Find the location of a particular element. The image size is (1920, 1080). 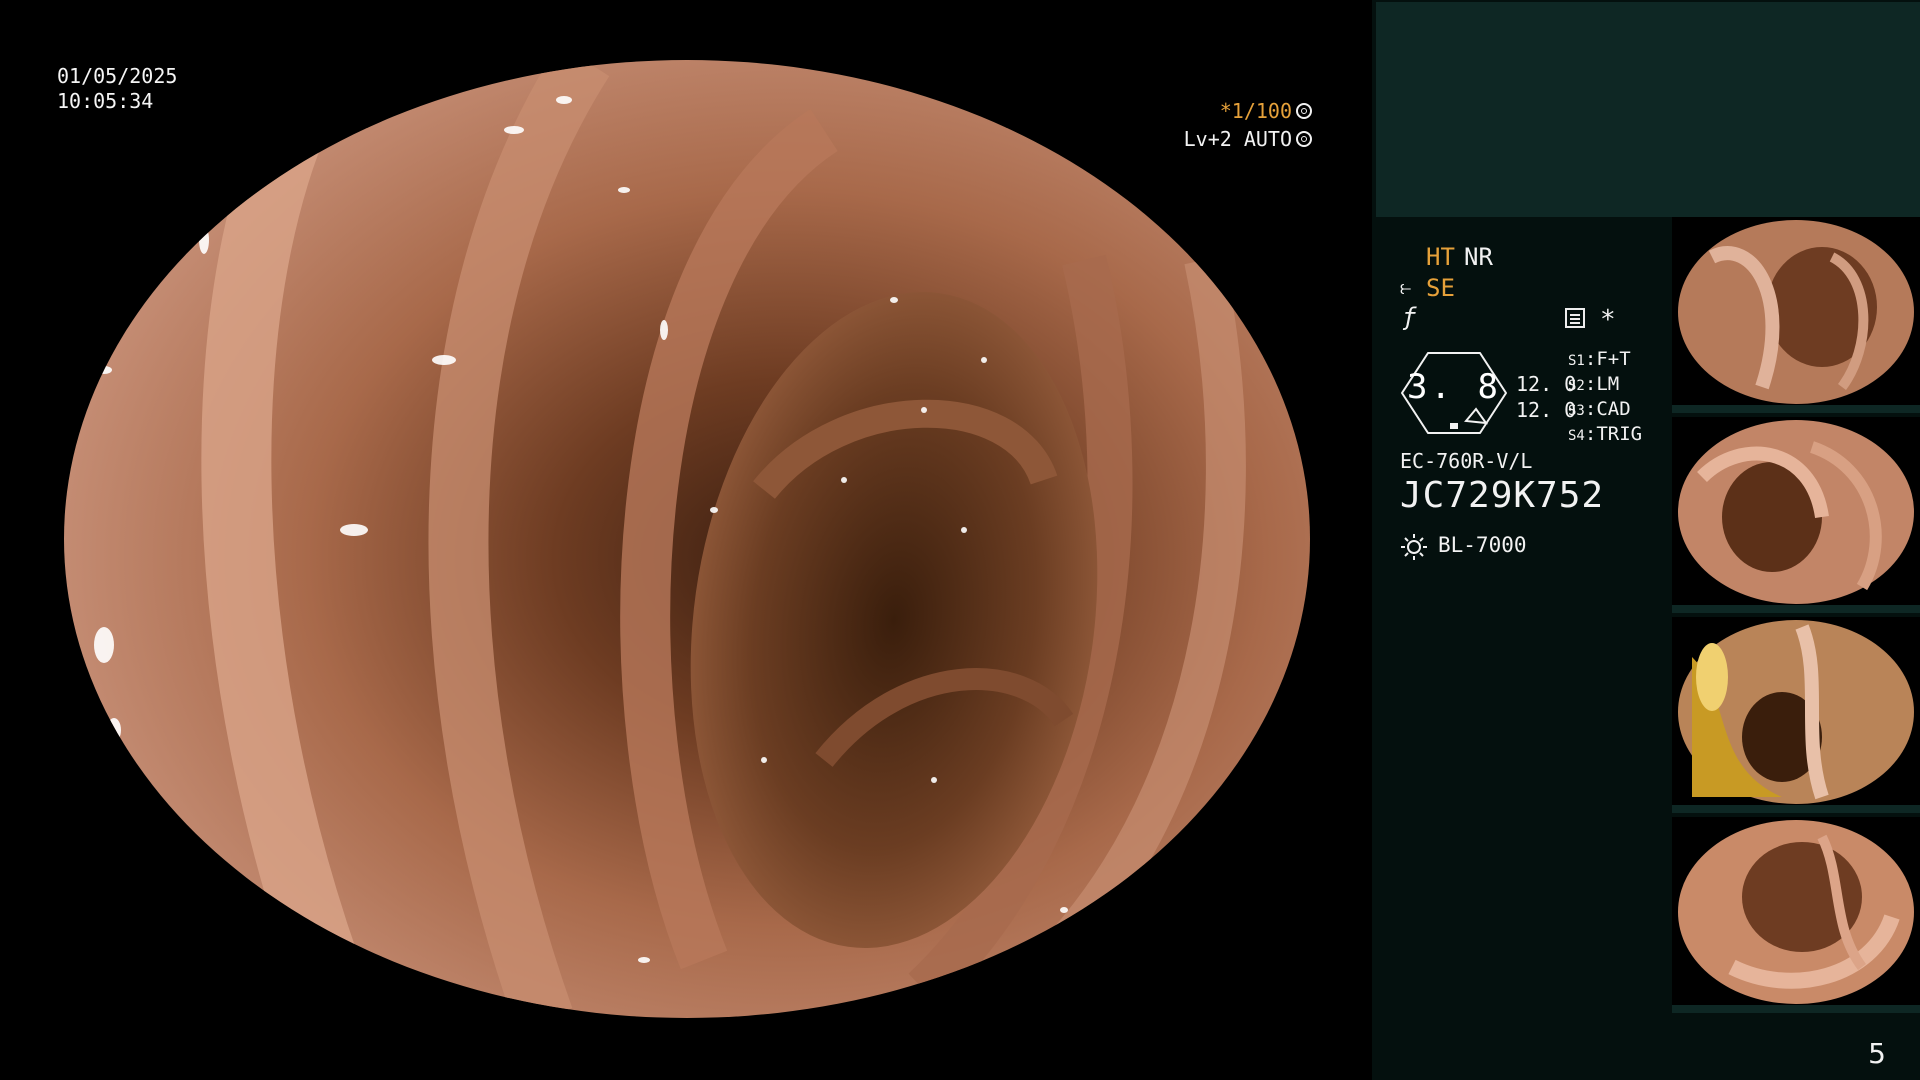

light-source-icon is located at coordinates (1414, 547).